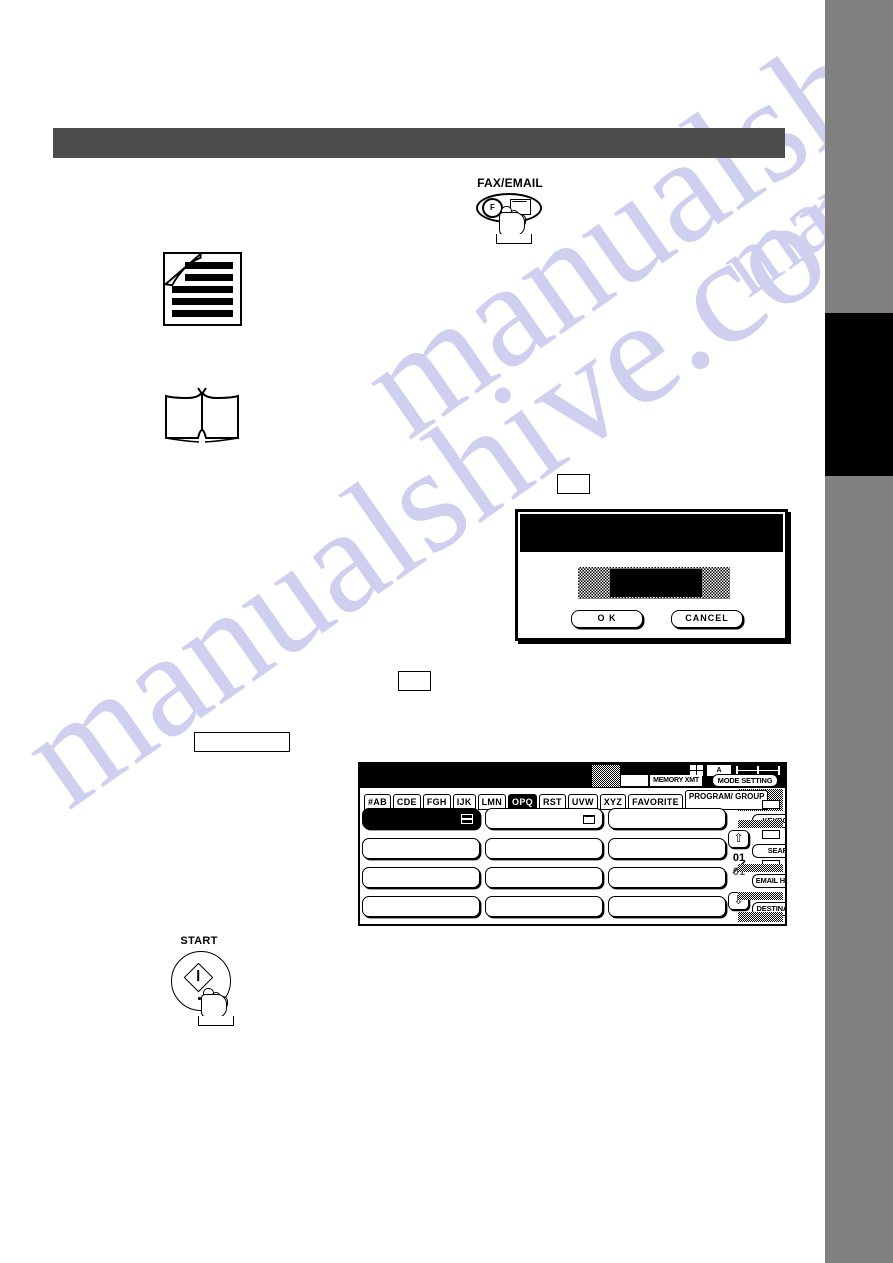 This screenshot has height=1263, width=893. What do you see at coordinates (738, 839) in the screenshot?
I see `scroll-up-button: ⇧` at bounding box center [738, 839].